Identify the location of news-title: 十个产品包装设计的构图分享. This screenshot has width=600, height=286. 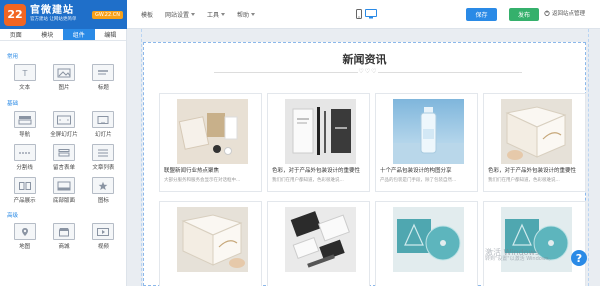
(428, 170).